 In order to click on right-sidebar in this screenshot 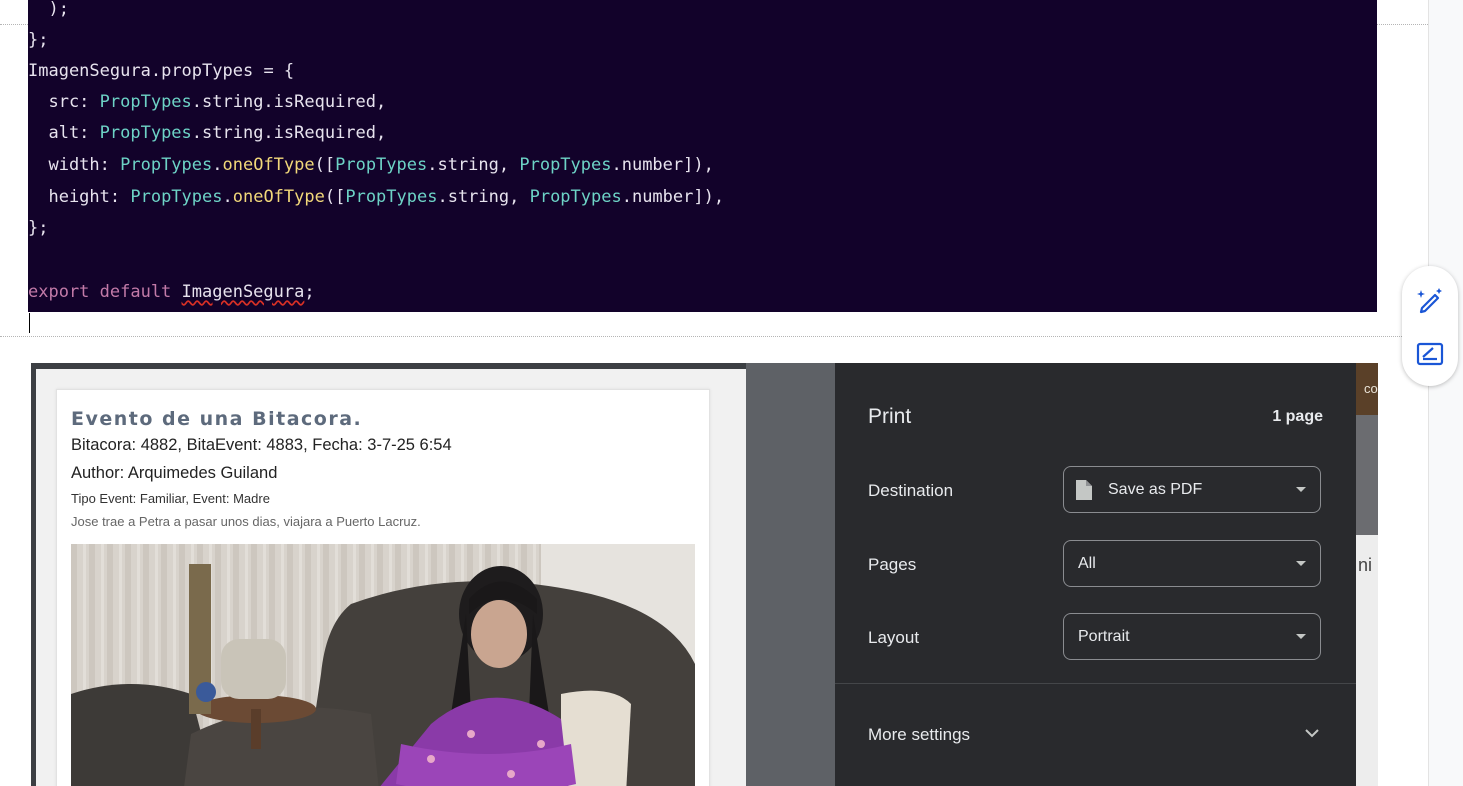, I will do `click(1445, 393)`.